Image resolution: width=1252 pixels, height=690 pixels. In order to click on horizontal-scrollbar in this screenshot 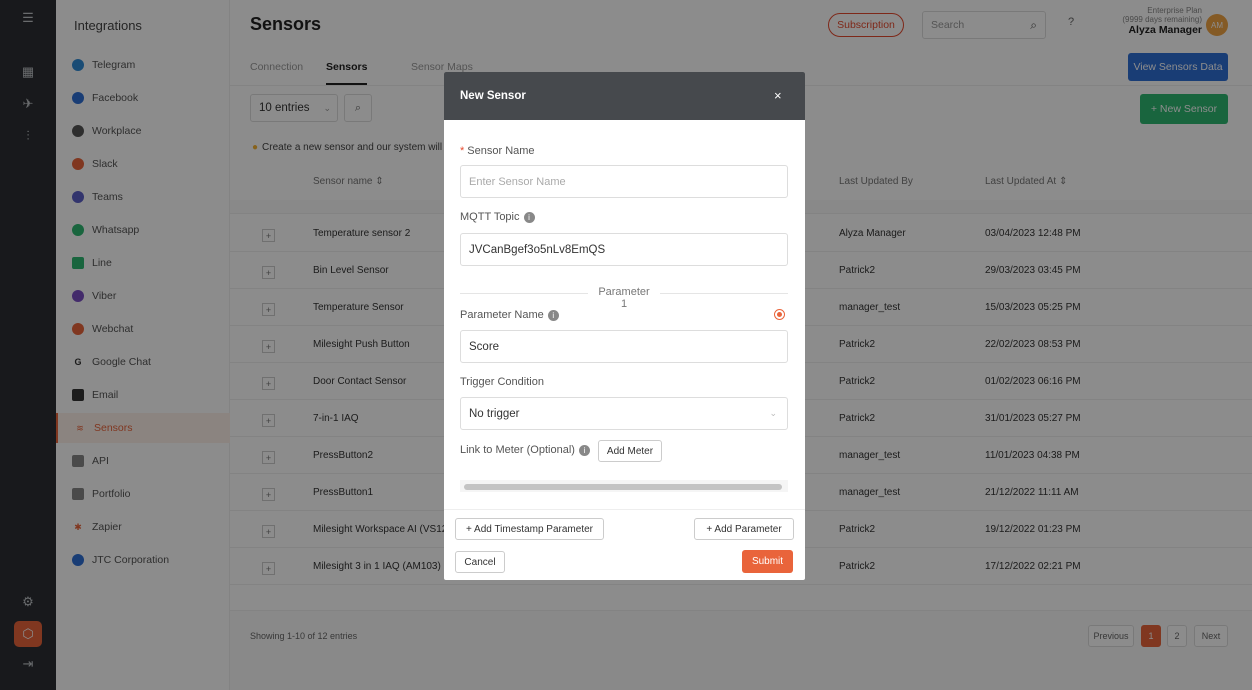, I will do `click(624, 486)`.